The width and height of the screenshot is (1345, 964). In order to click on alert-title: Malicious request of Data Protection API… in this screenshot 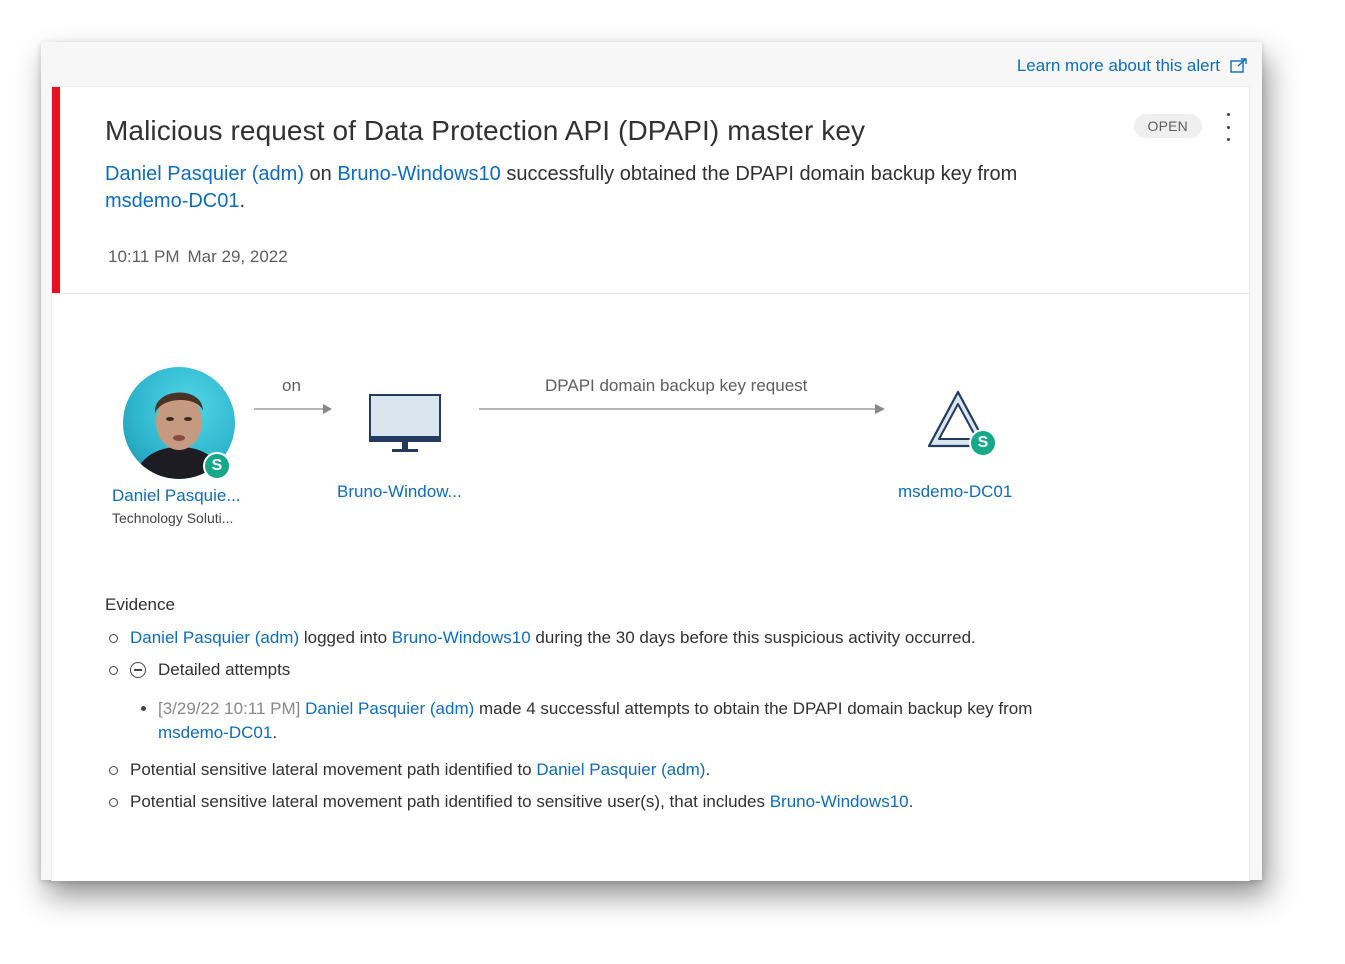, I will do `click(485, 130)`.